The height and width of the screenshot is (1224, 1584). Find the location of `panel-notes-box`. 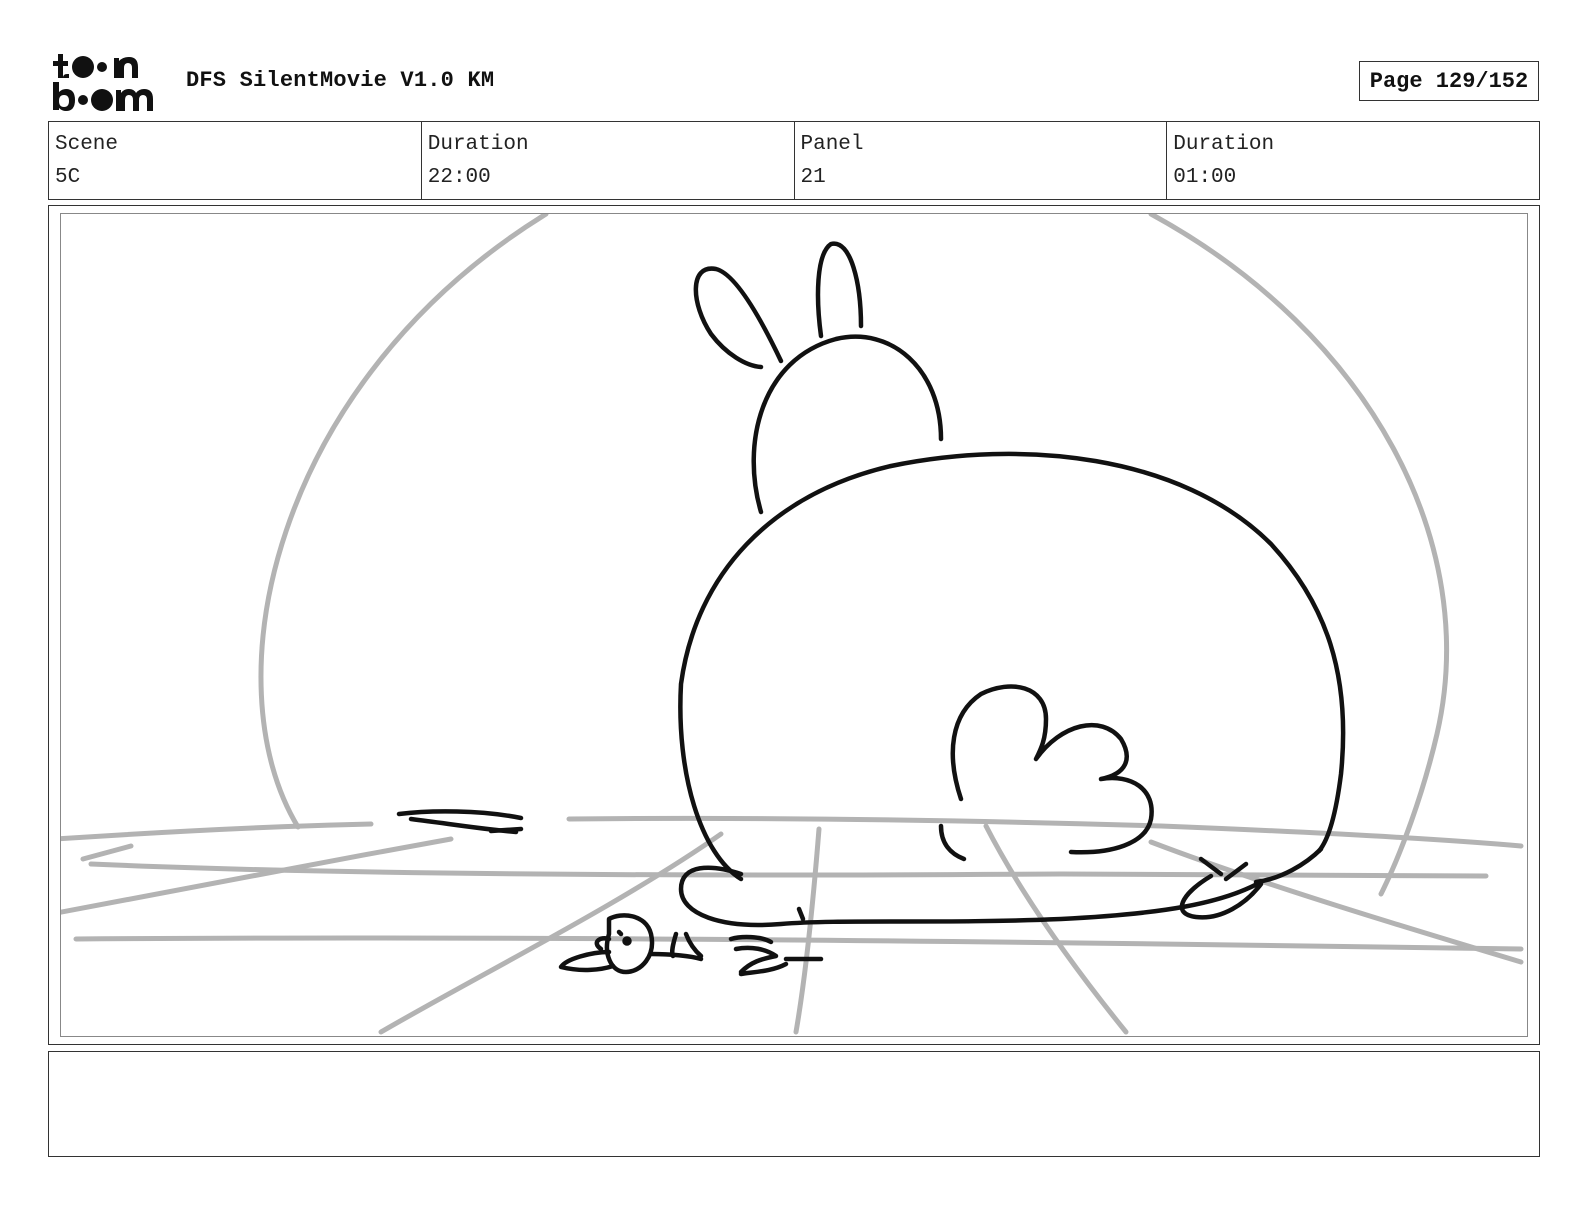

panel-notes-box is located at coordinates (794, 1104).